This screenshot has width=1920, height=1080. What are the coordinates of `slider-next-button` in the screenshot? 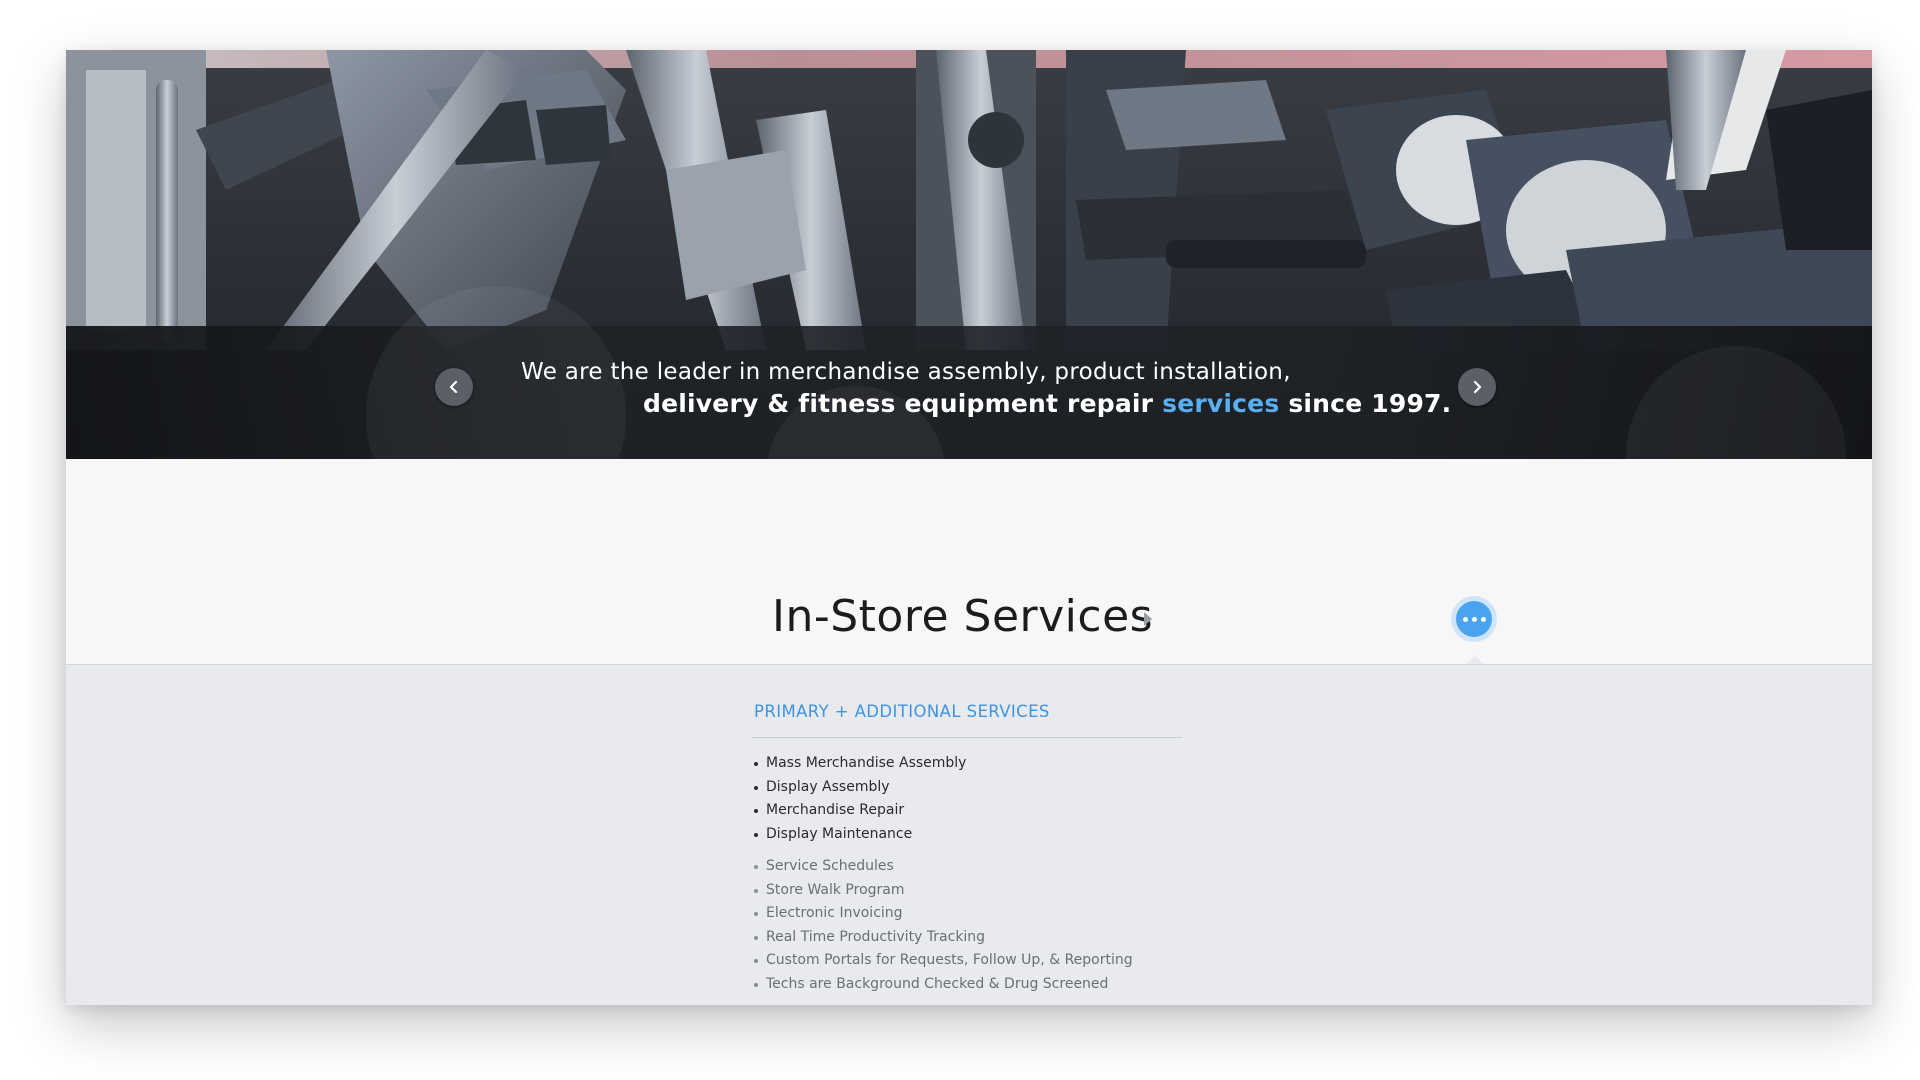 It's located at (1477, 387).